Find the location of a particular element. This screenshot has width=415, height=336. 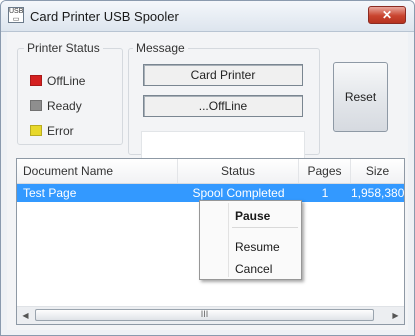

column-size: Size is located at coordinates (377, 171).